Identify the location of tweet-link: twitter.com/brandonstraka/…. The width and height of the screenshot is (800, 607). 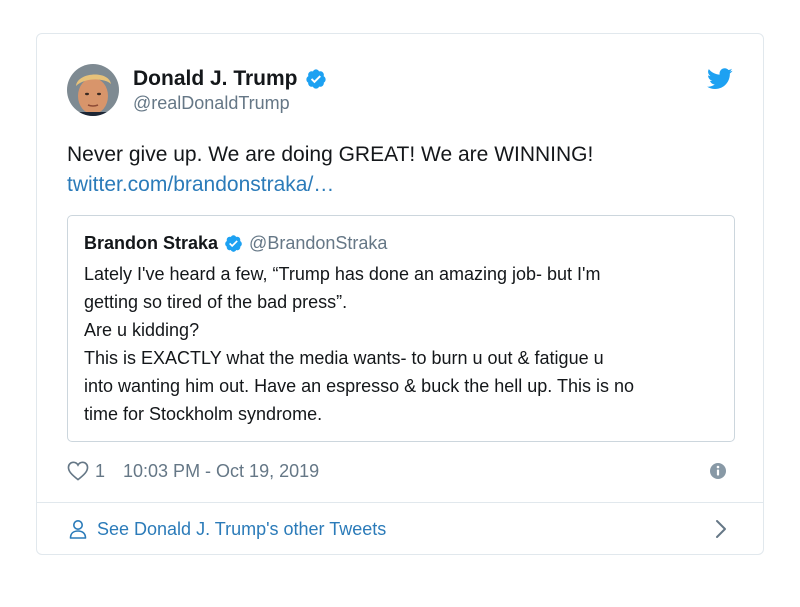
(400, 185).